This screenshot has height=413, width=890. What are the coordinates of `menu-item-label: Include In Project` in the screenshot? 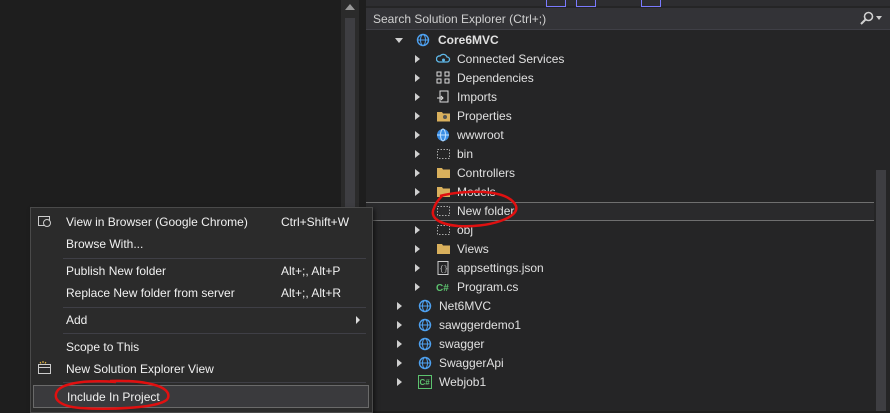 It's located at (113, 397).